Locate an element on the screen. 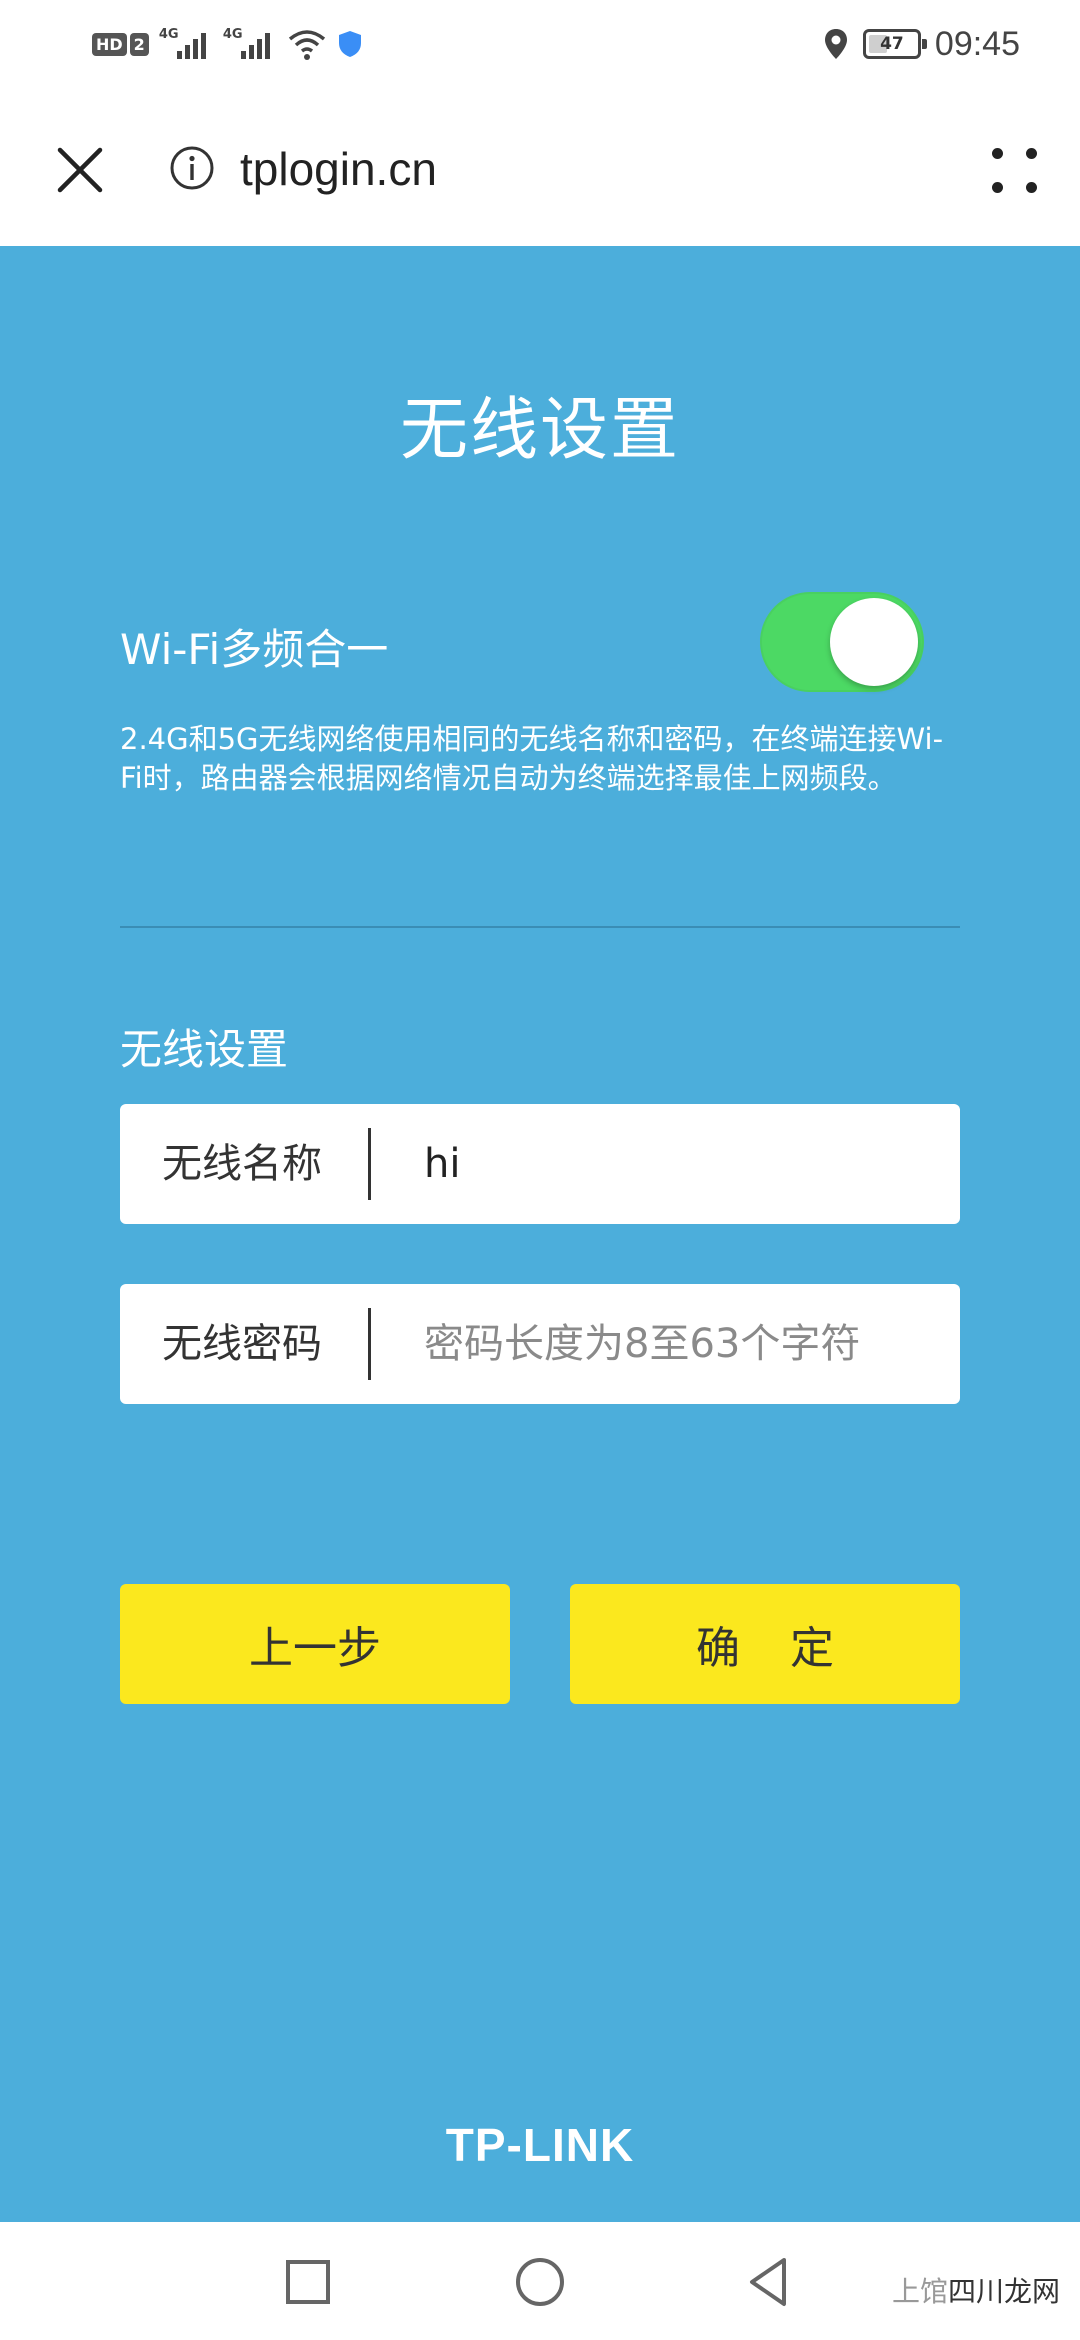 The height and width of the screenshot is (2340, 1080). hd-label: HD is located at coordinates (109, 44).